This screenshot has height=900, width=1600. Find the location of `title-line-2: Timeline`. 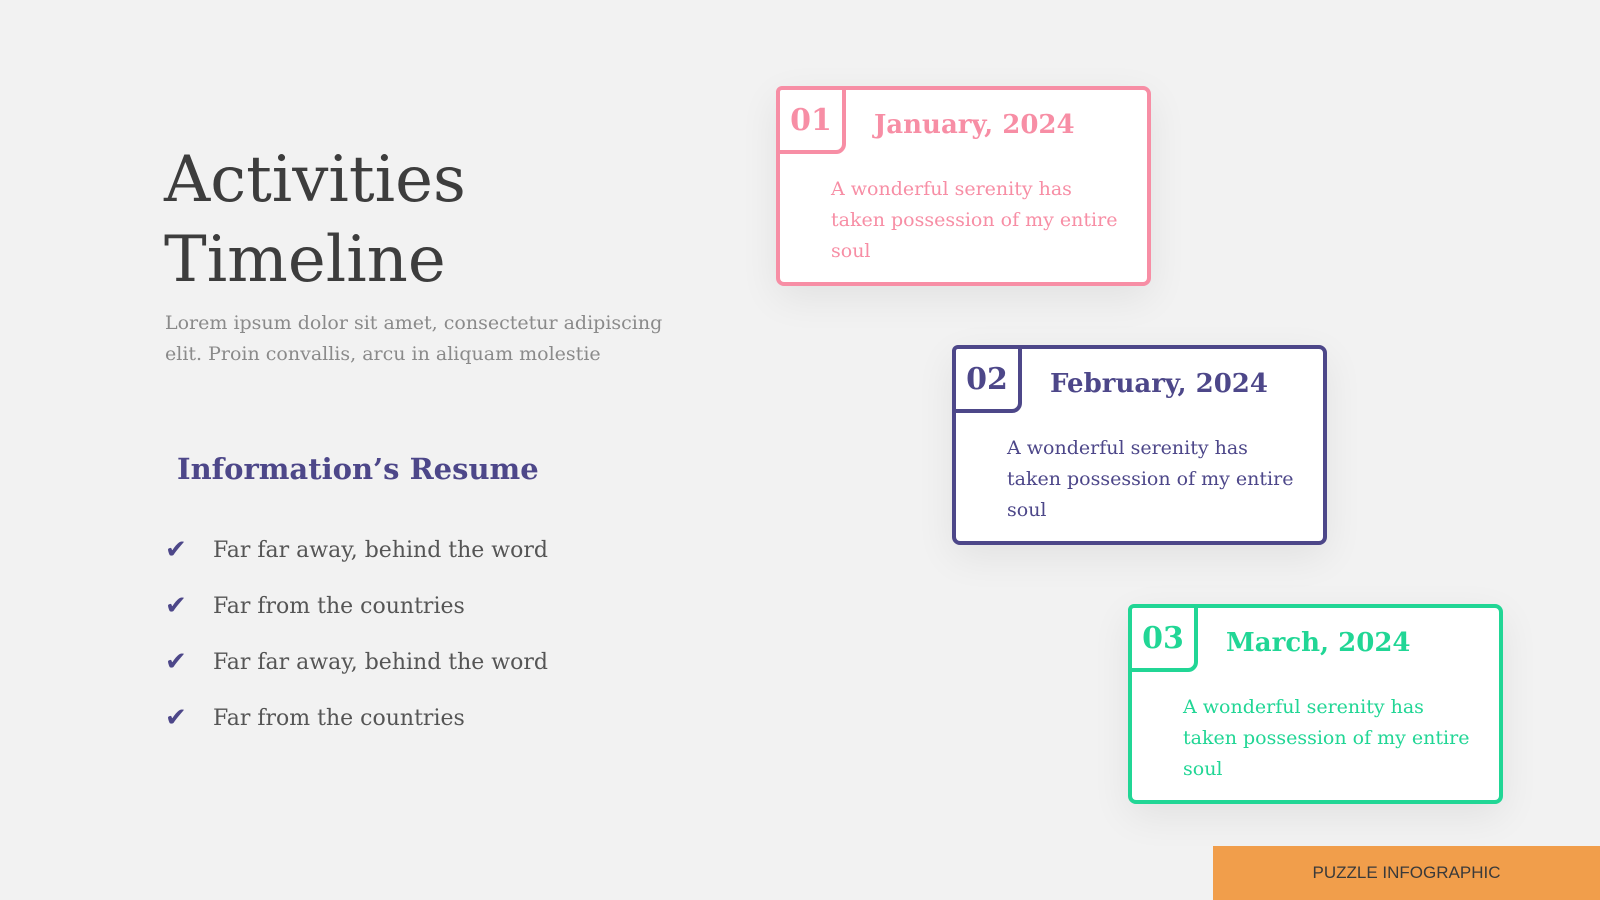

title-line-2: Timeline is located at coordinates (305, 260).